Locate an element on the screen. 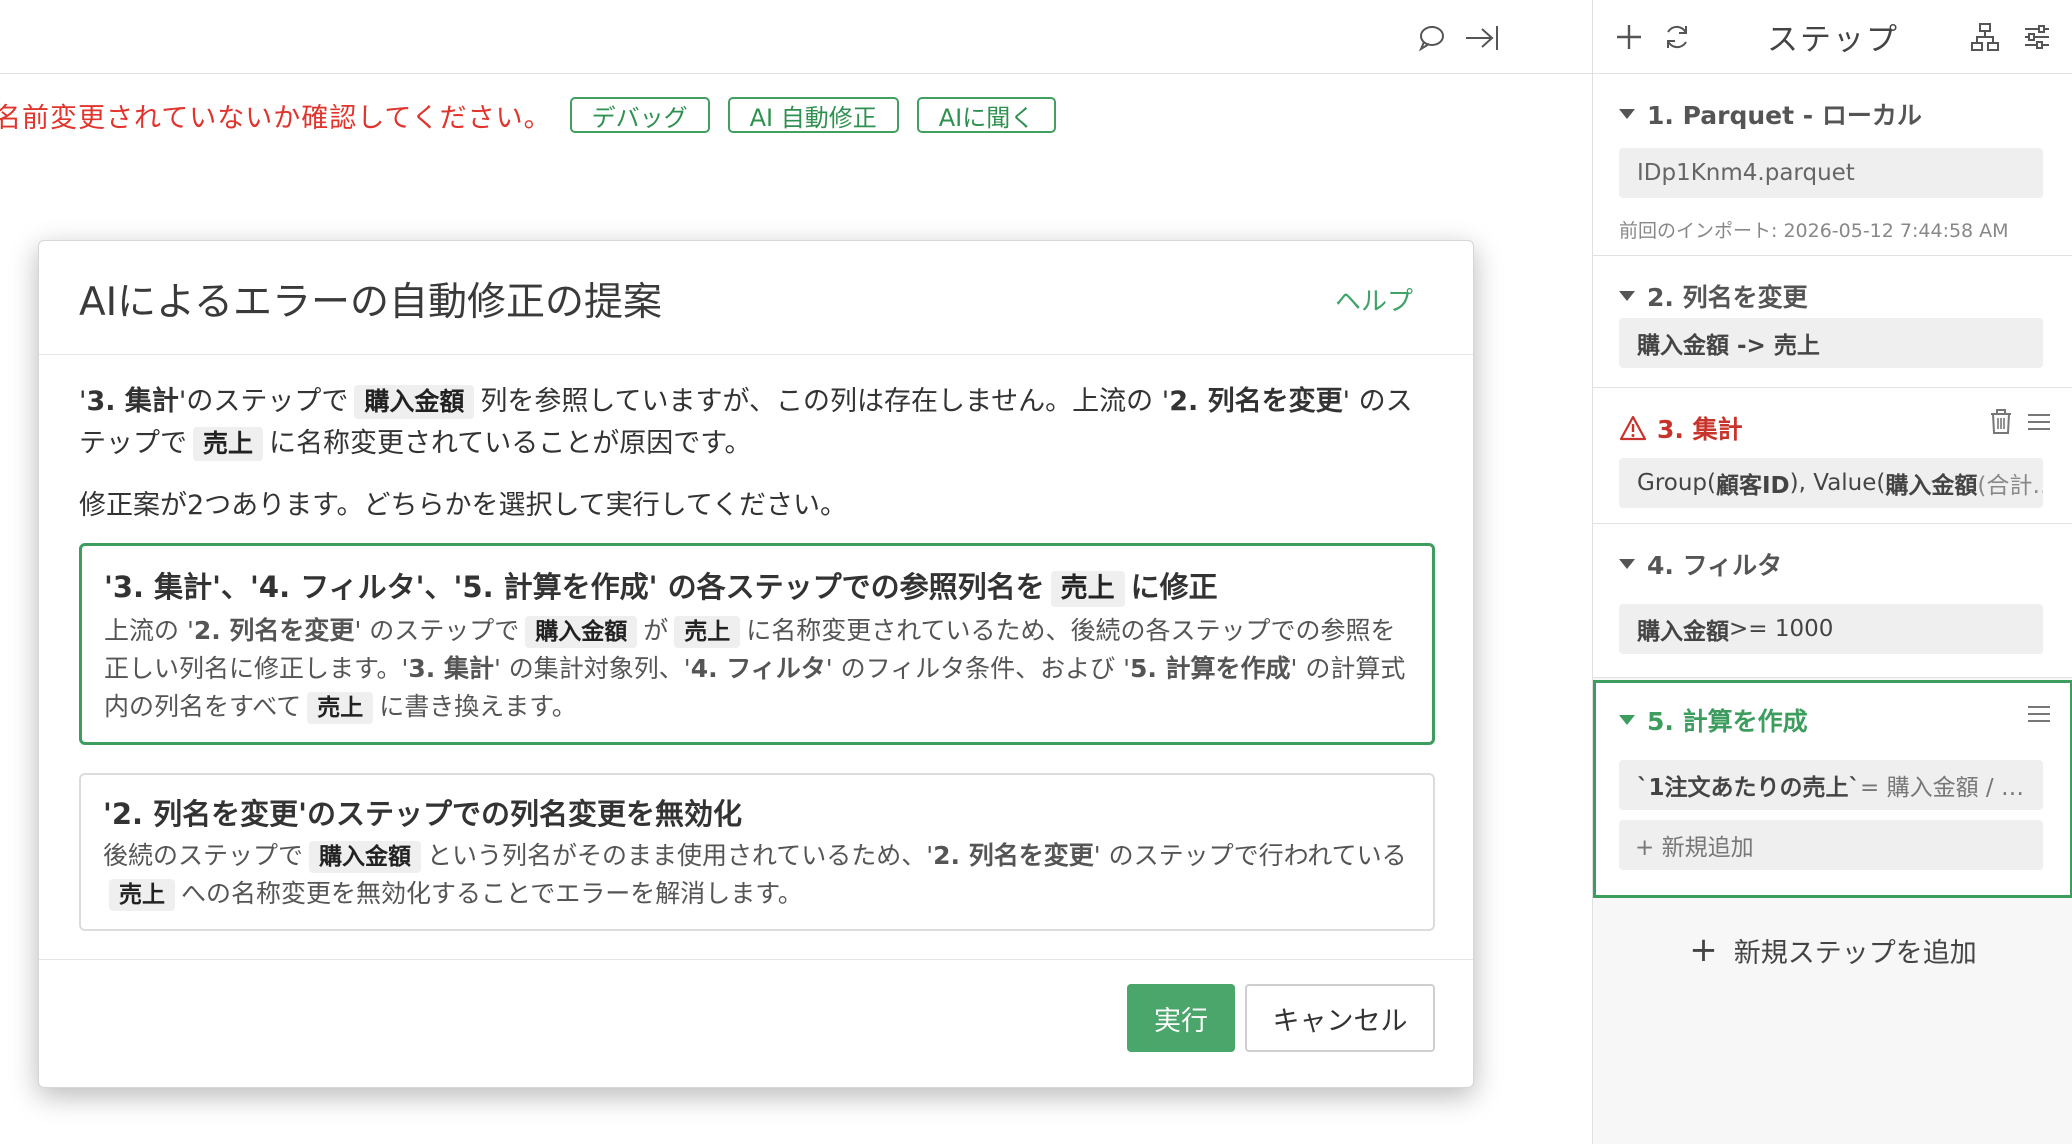 This screenshot has width=2072, height=1144. step-title: 4. フィルタ is located at coordinates (1715, 565).